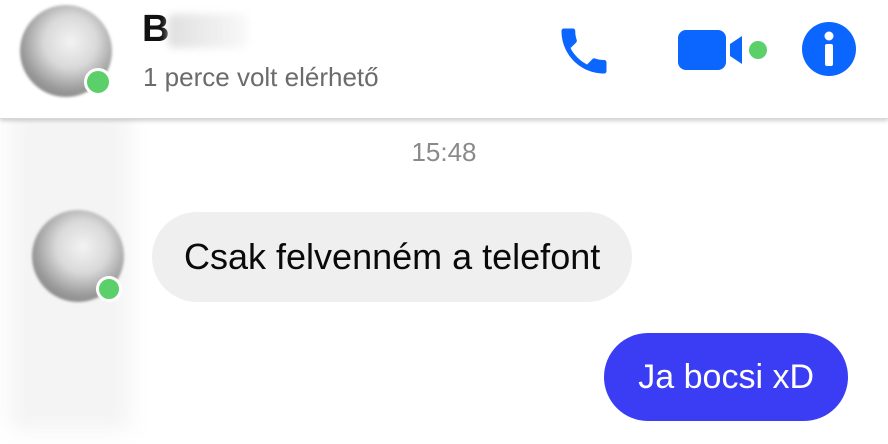  I want to click on online-indicator, so click(98, 82).